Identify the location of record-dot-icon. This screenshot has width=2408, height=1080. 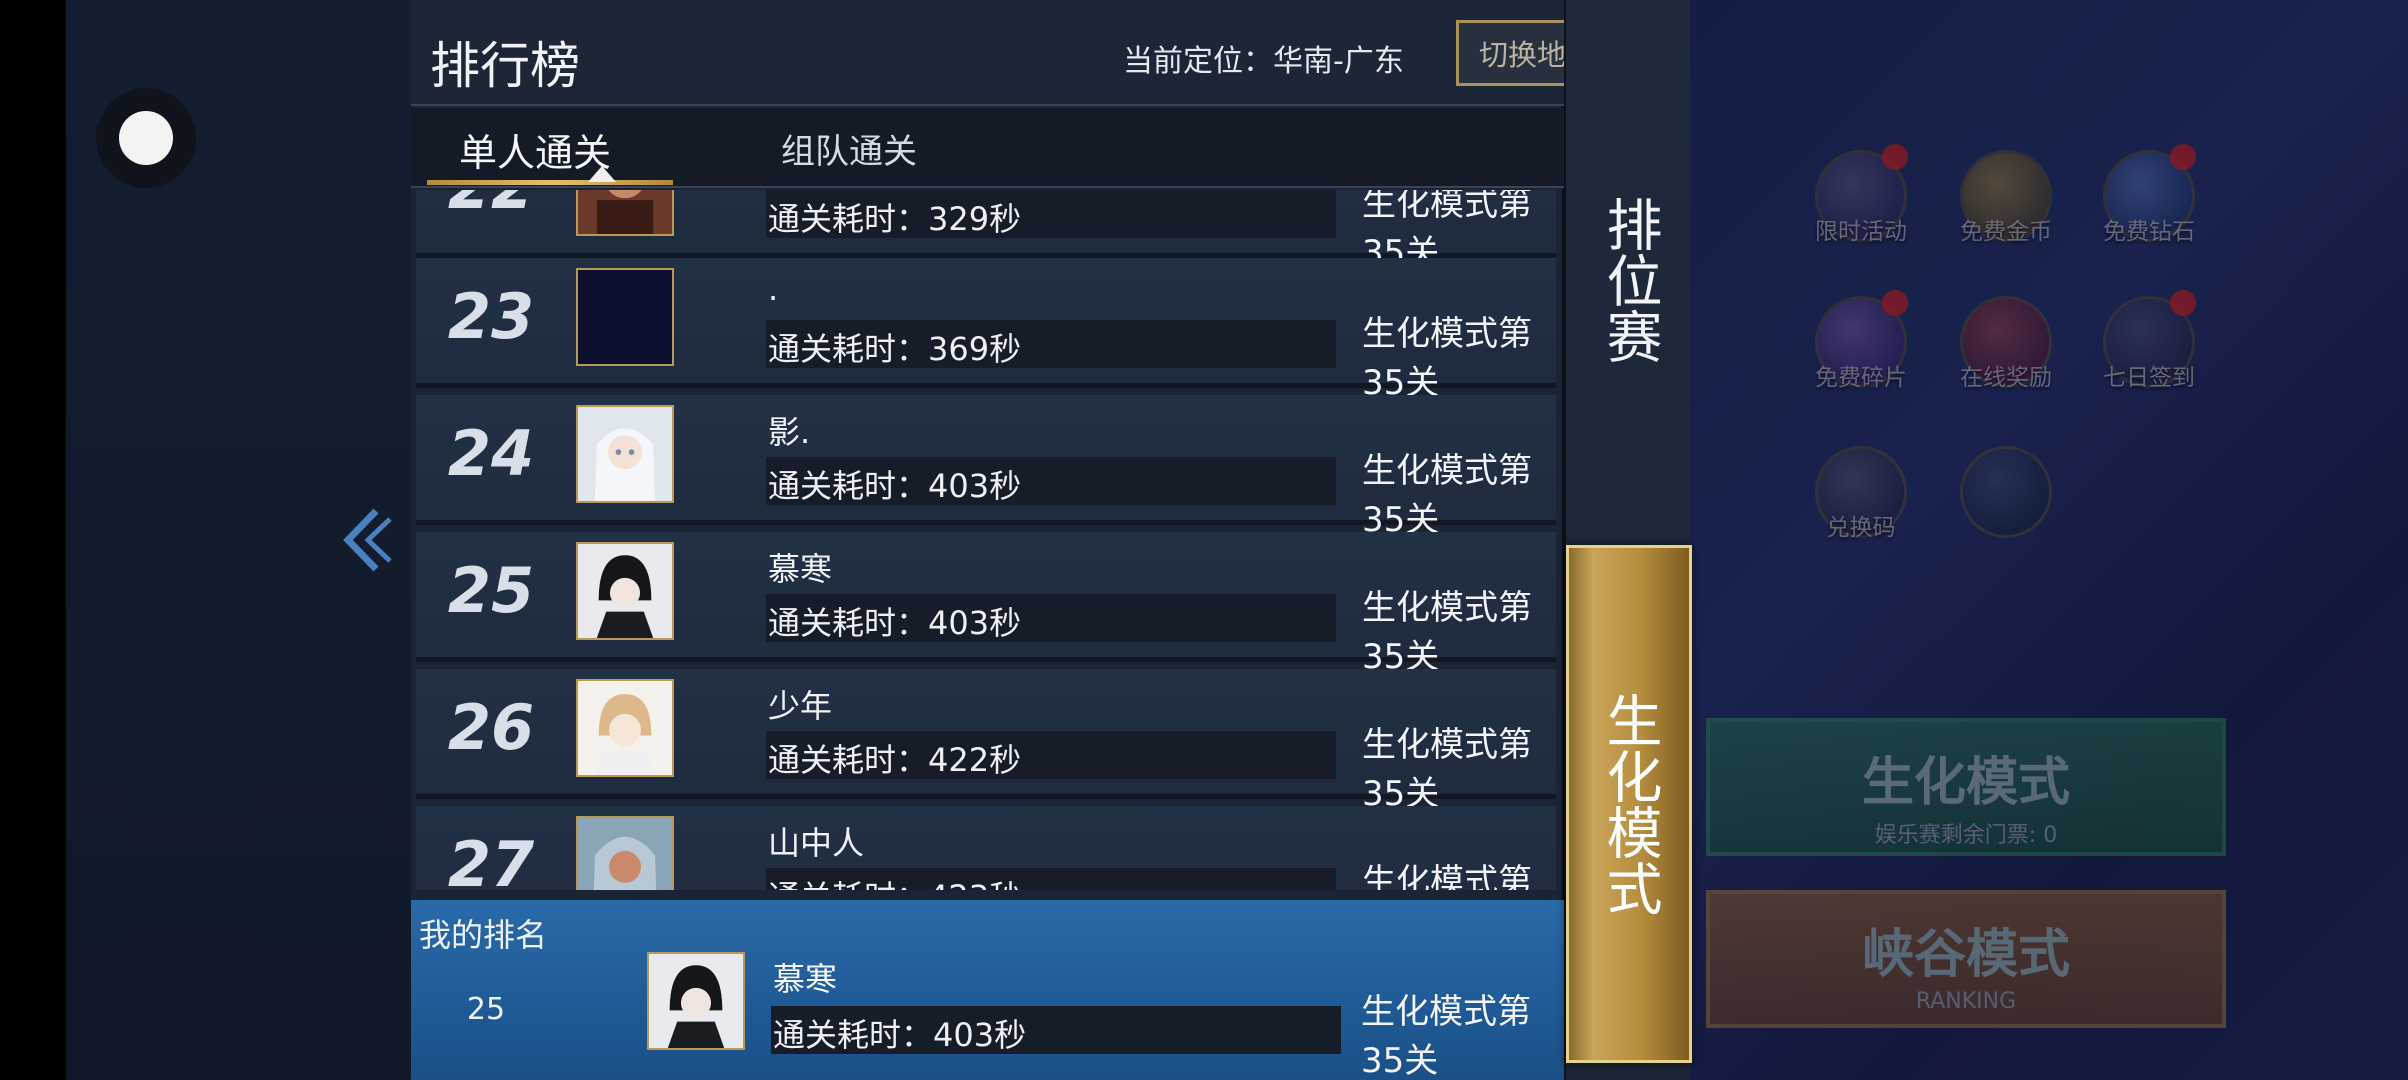
(146, 138).